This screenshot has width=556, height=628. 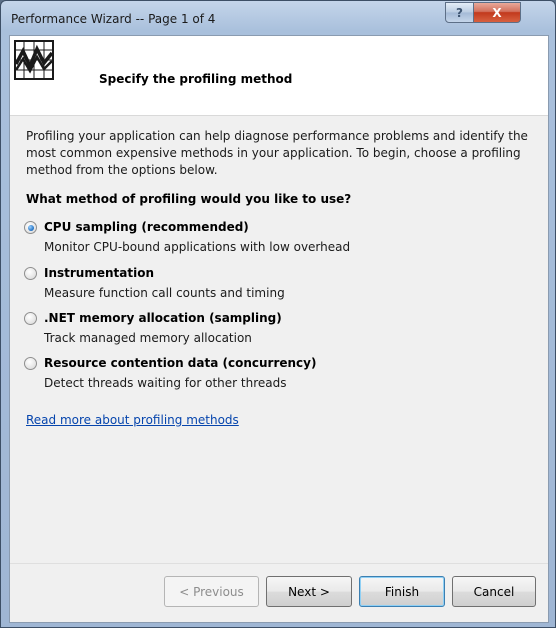 What do you see at coordinates (278, 19) in the screenshot?
I see `title-bar: Performance Wizard -- Page 1 of 4 ? X` at bounding box center [278, 19].